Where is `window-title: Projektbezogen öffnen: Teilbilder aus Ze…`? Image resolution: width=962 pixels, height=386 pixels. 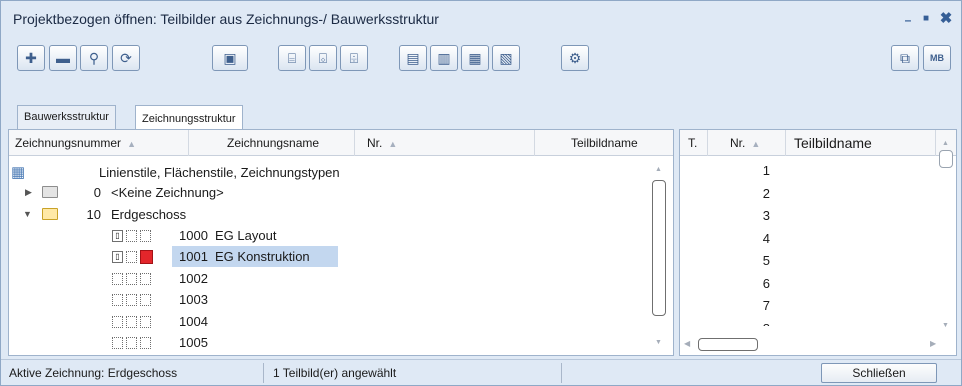
window-title: Projektbezogen öffnen: Teilbilder aus Ze… is located at coordinates (226, 19).